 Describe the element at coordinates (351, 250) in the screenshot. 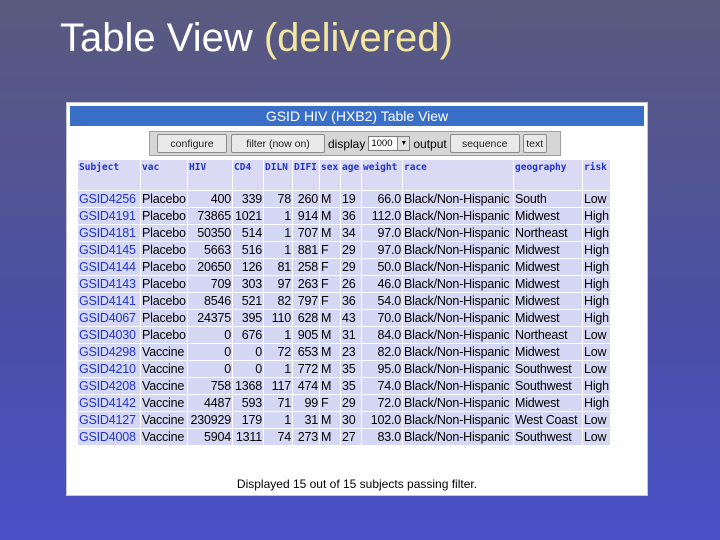

I see `cell-age: 29` at that location.